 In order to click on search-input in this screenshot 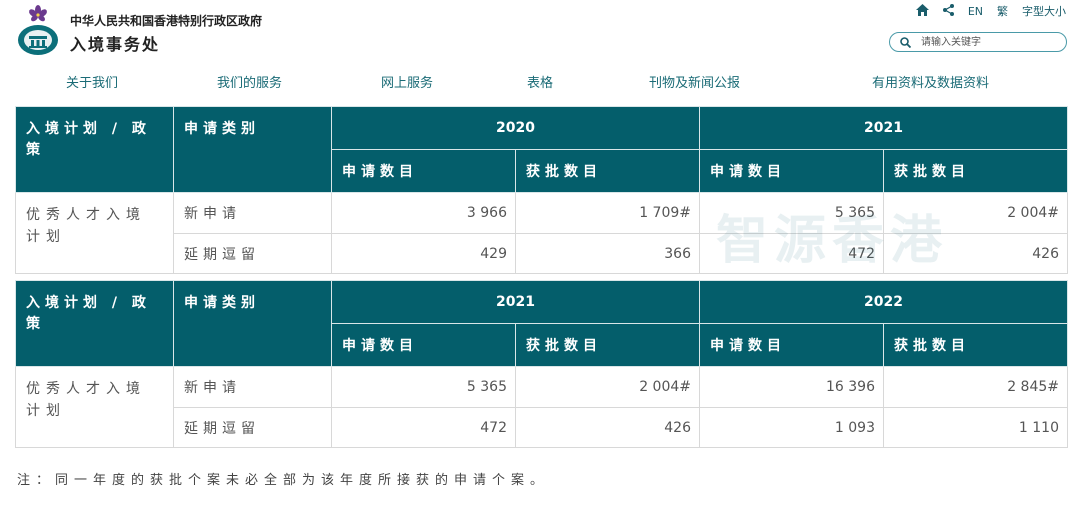, I will do `click(986, 42)`.